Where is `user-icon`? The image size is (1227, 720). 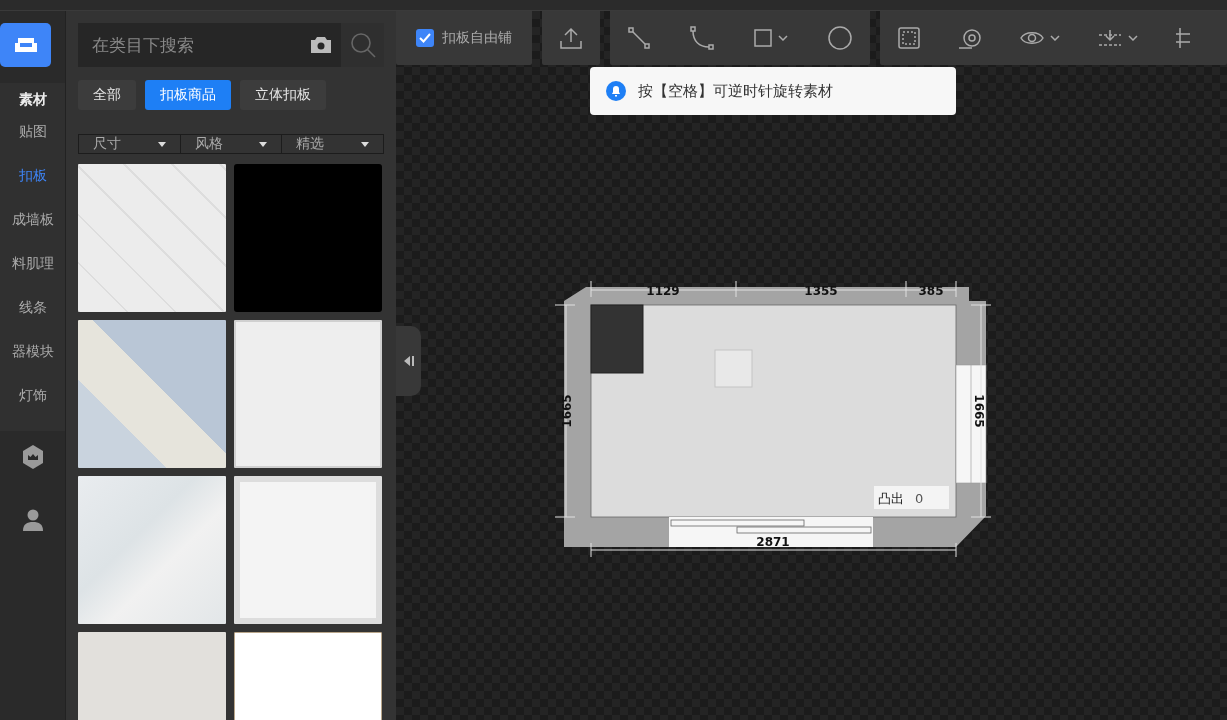
user-icon is located at coordinates (32, 520).